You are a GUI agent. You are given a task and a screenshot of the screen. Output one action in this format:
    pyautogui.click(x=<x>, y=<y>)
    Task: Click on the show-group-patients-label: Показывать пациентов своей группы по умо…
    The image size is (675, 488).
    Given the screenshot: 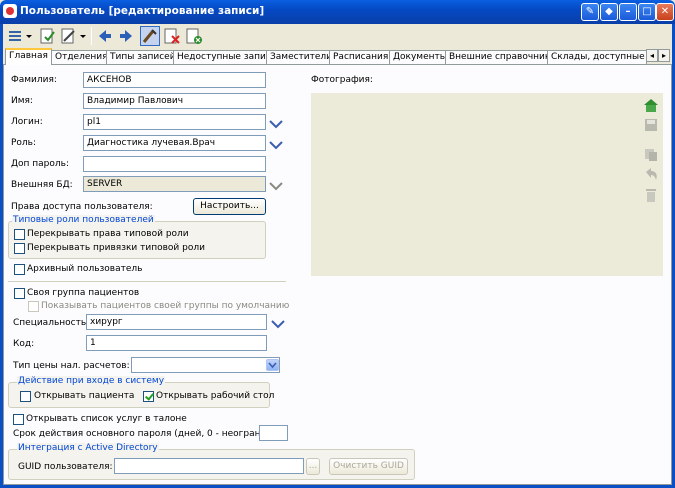 What is the action you would take?
    pyautogui.click(x=165, y=306)
    